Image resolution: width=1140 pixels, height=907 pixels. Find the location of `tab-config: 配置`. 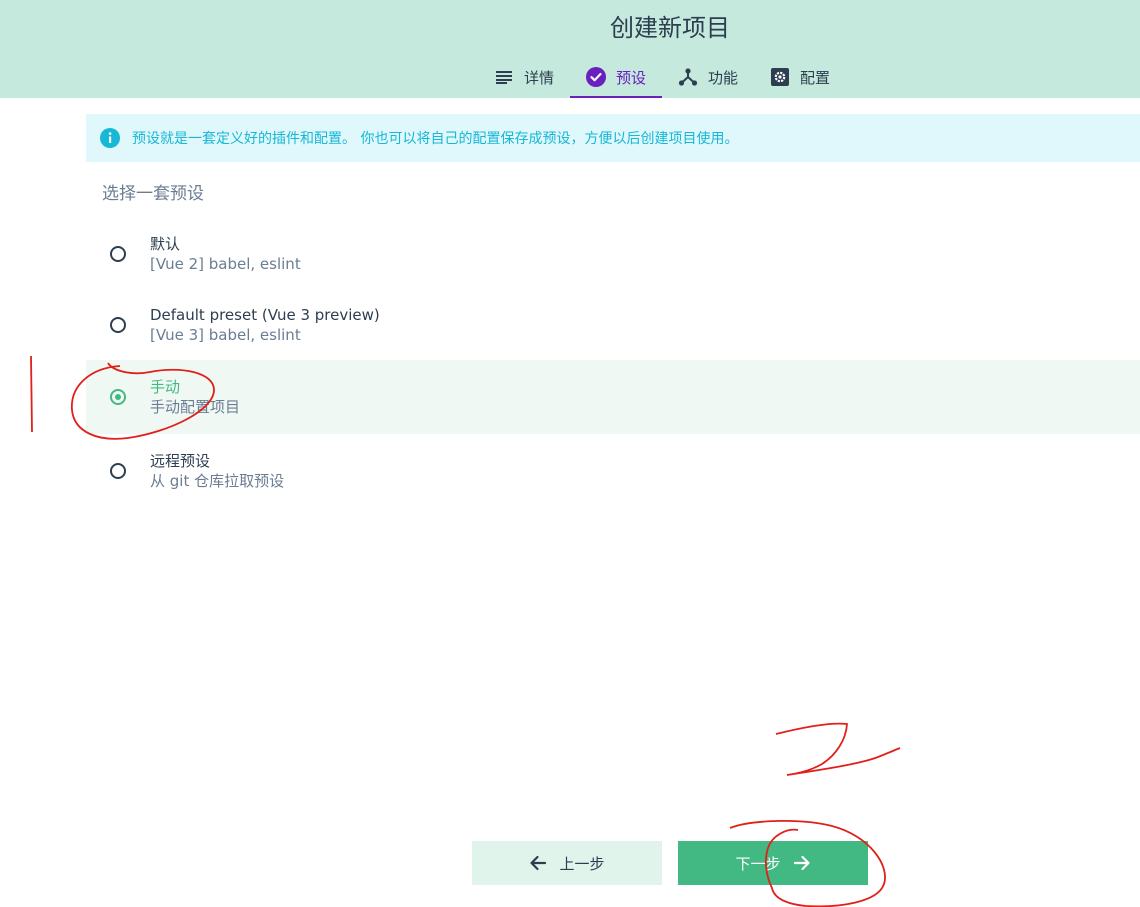

tab-config: 配置 is located at coordinates (800, 77).